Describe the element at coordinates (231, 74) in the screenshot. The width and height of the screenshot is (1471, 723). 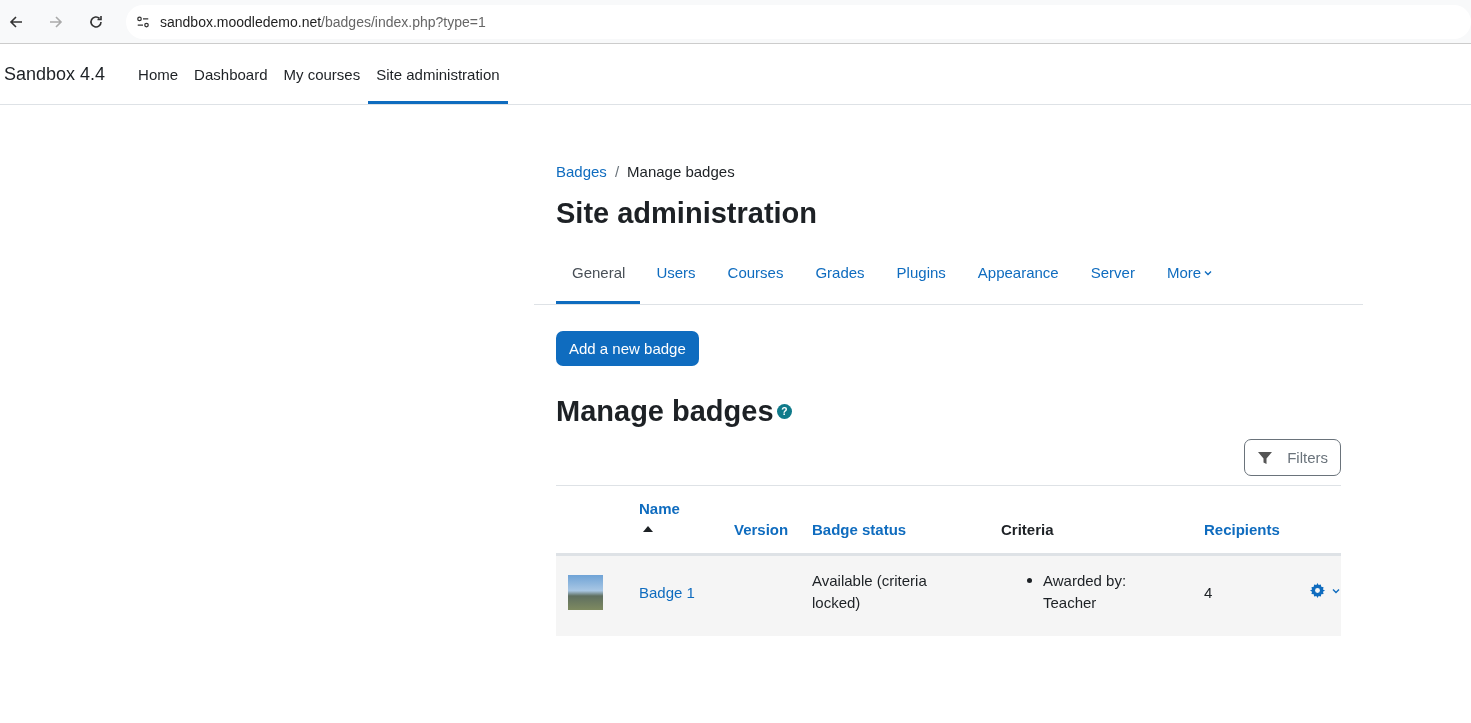
I see `nav-link: Dashboard` at that location.